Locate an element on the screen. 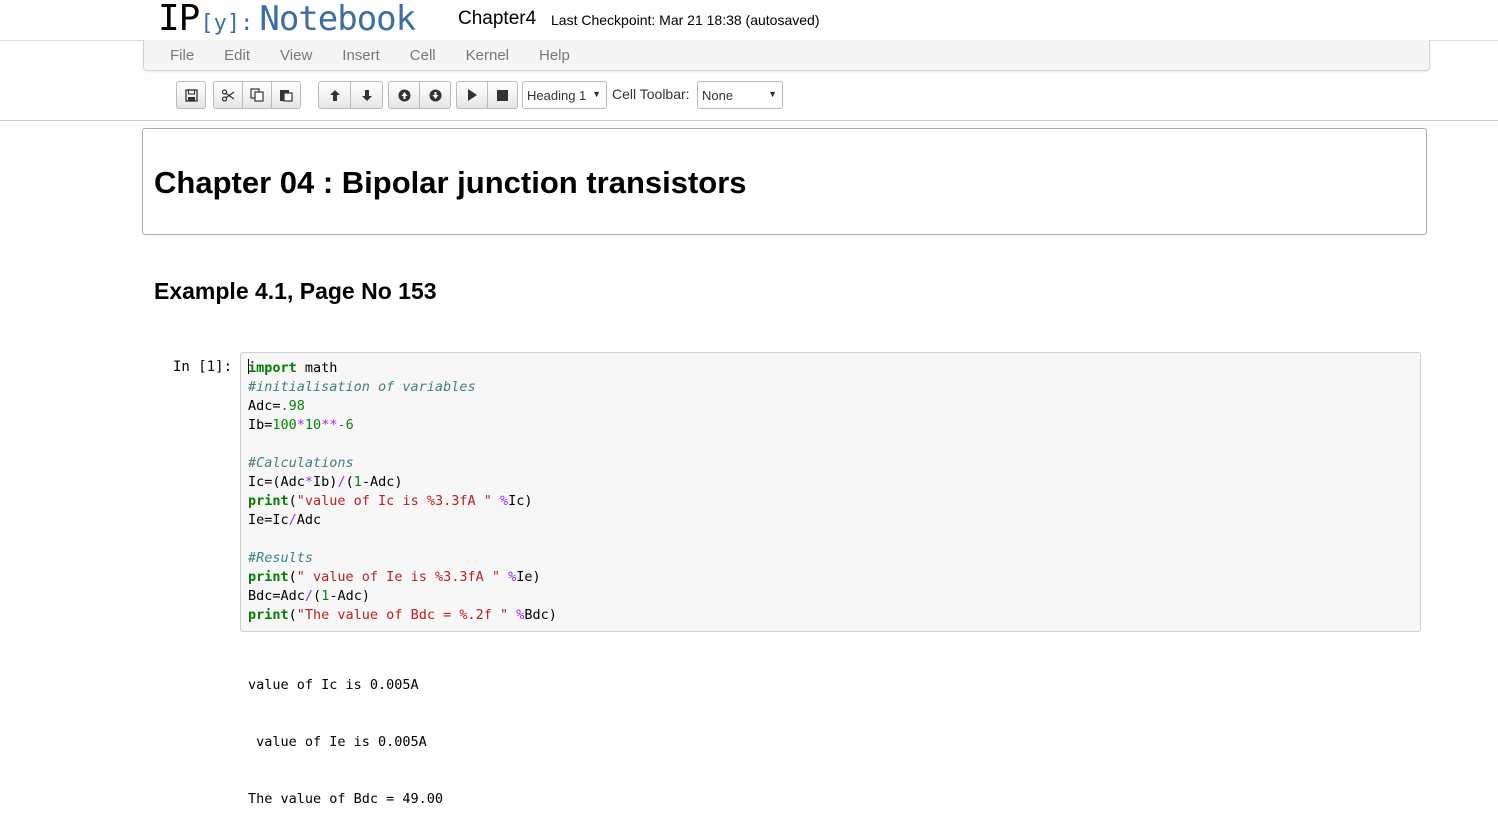  run-group is located at coordinates (487, 95).